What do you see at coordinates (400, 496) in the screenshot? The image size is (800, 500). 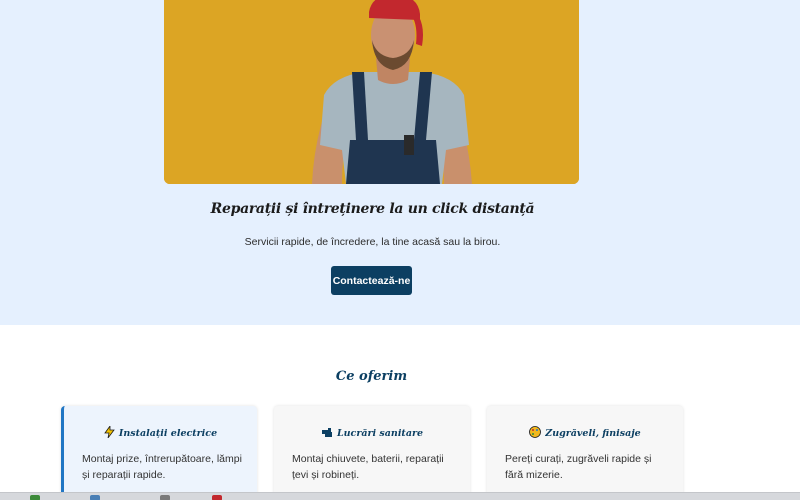 I see `os-taskbar` at bounding box center [400, 496].